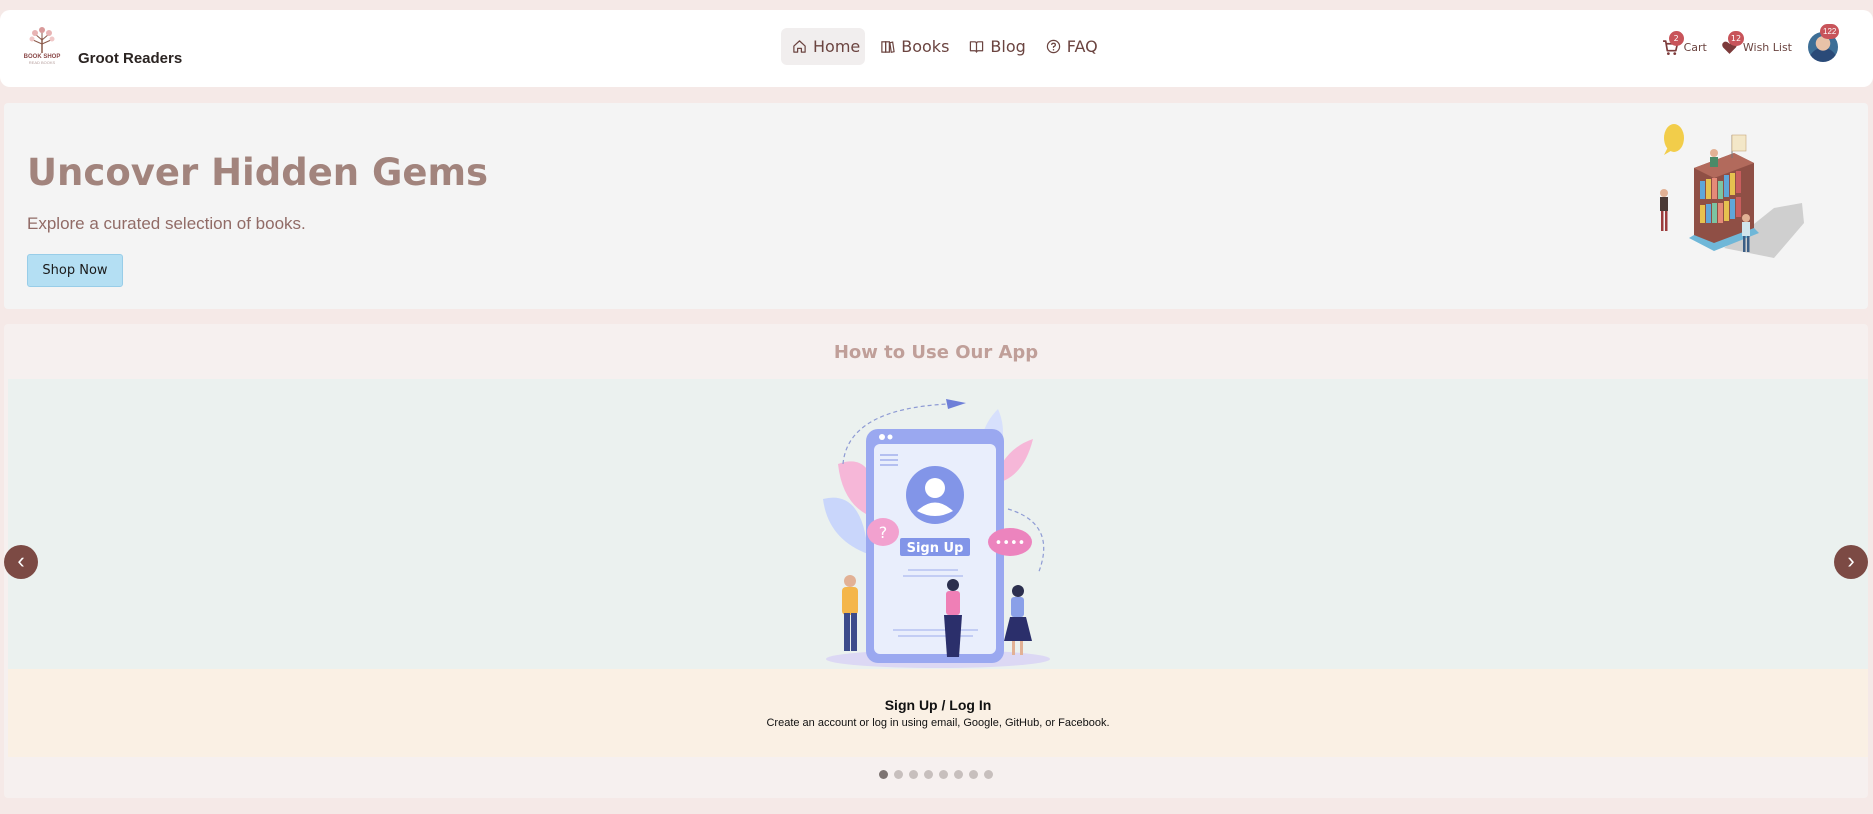 This screenshot has width=1873, height=814. I want to click on carousel-dots, so click(936, 774).